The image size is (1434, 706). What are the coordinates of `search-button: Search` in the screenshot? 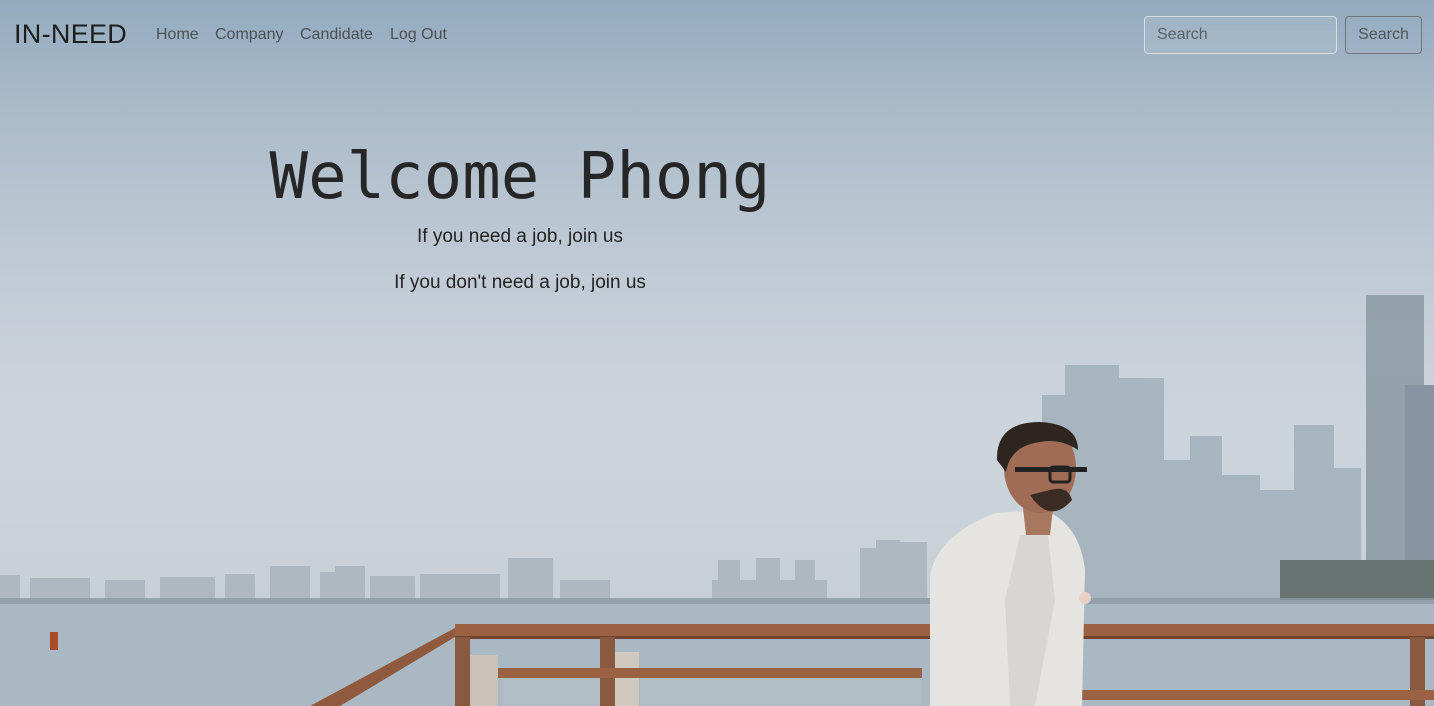 It's located at (1383, 35).